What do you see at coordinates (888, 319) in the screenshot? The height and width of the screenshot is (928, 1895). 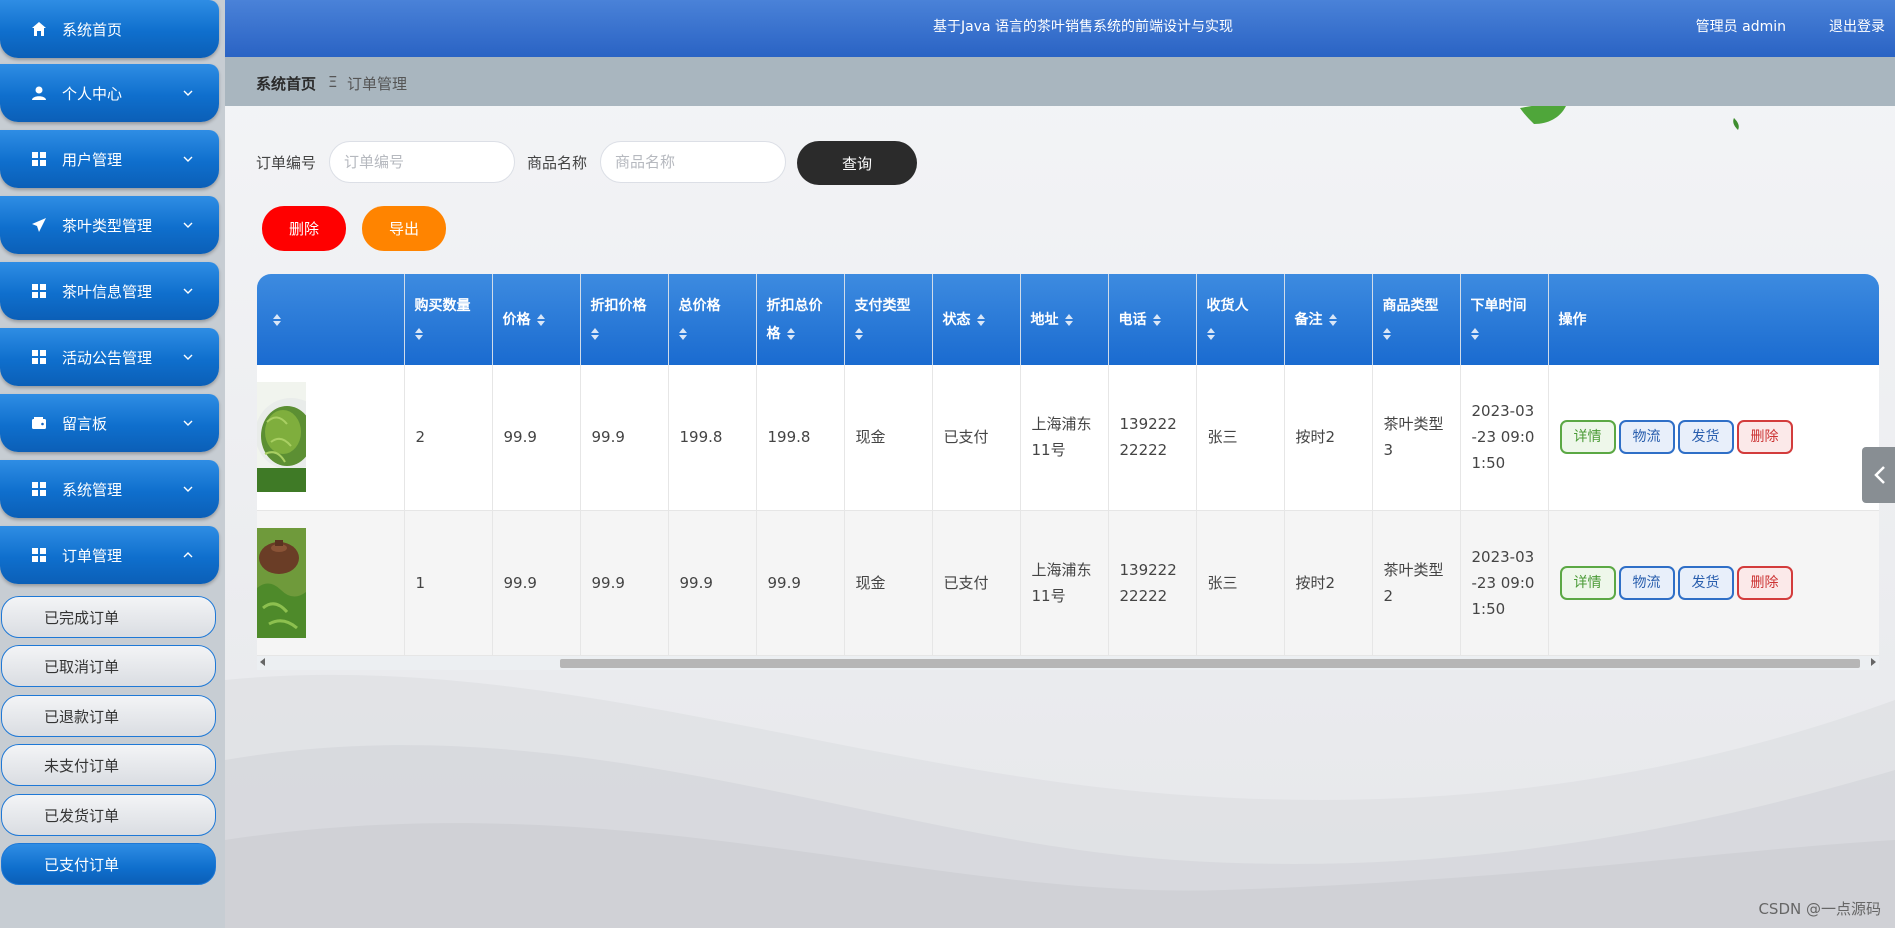 I see `column-header-pay-type: 支付类型` at bounding box center [888, 319].